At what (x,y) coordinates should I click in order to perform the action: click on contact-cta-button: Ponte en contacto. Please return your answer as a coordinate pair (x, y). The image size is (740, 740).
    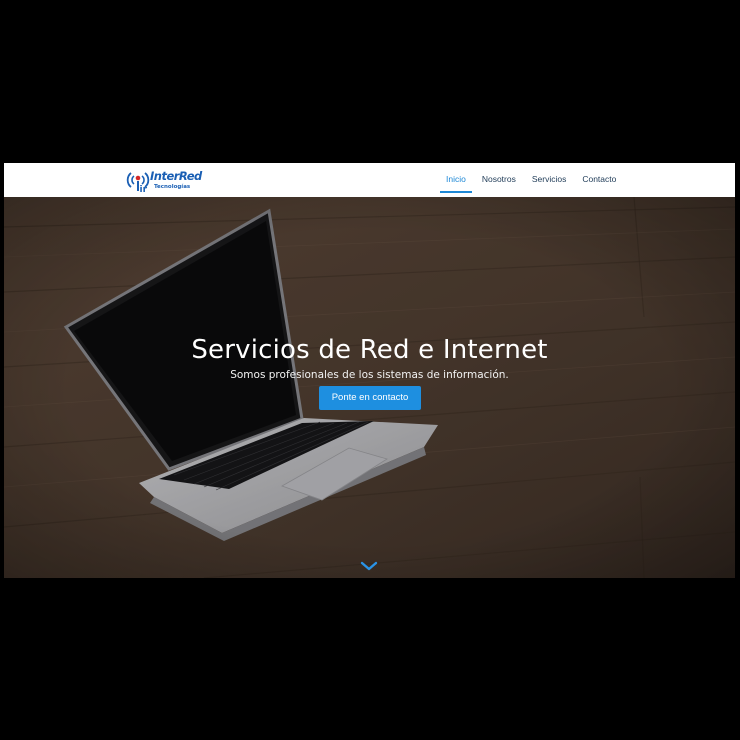
    Looking at the image, I should click on (370, 398).